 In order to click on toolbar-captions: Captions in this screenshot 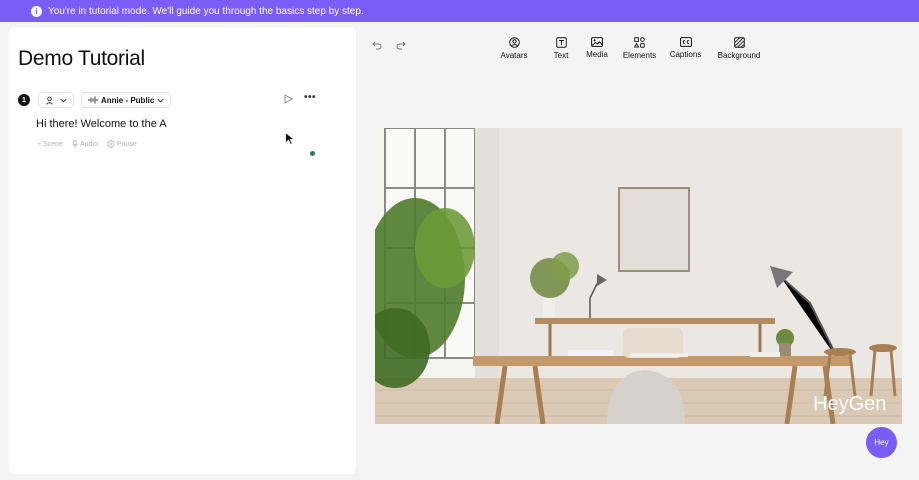, I will do `click(685, 48)`.